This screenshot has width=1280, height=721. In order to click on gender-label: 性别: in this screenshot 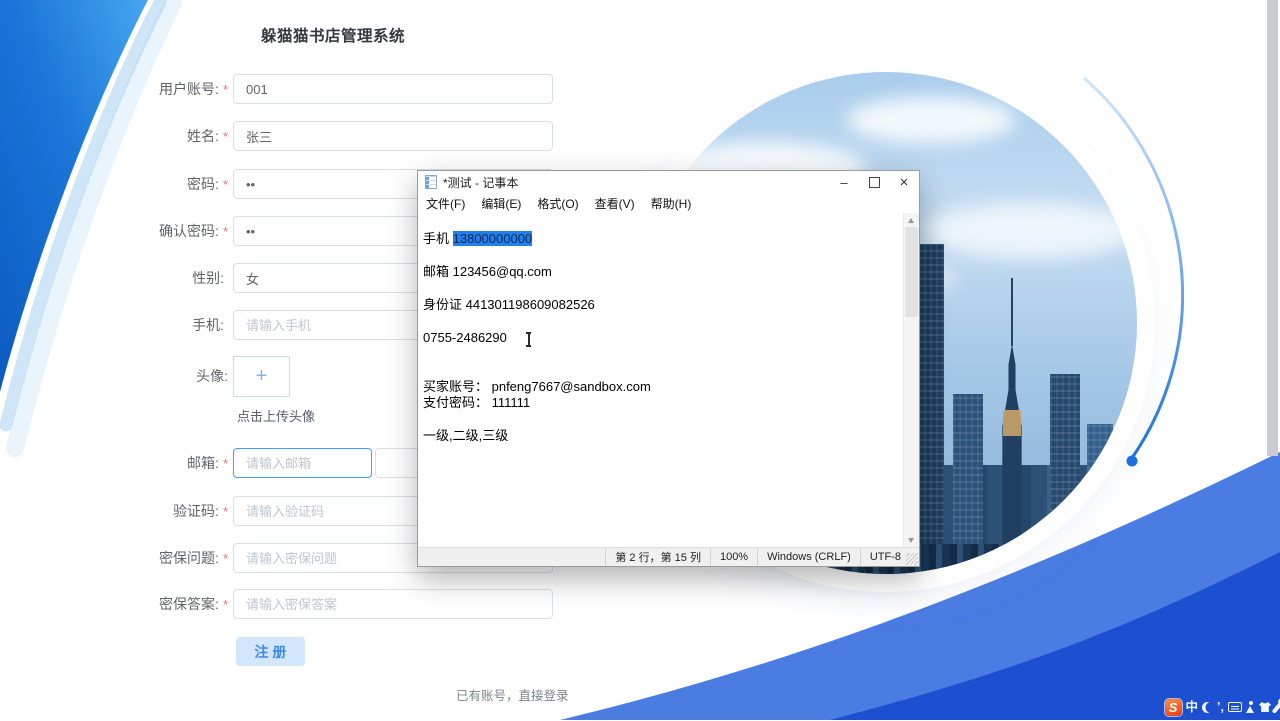, I will do `click(208, 278)`.